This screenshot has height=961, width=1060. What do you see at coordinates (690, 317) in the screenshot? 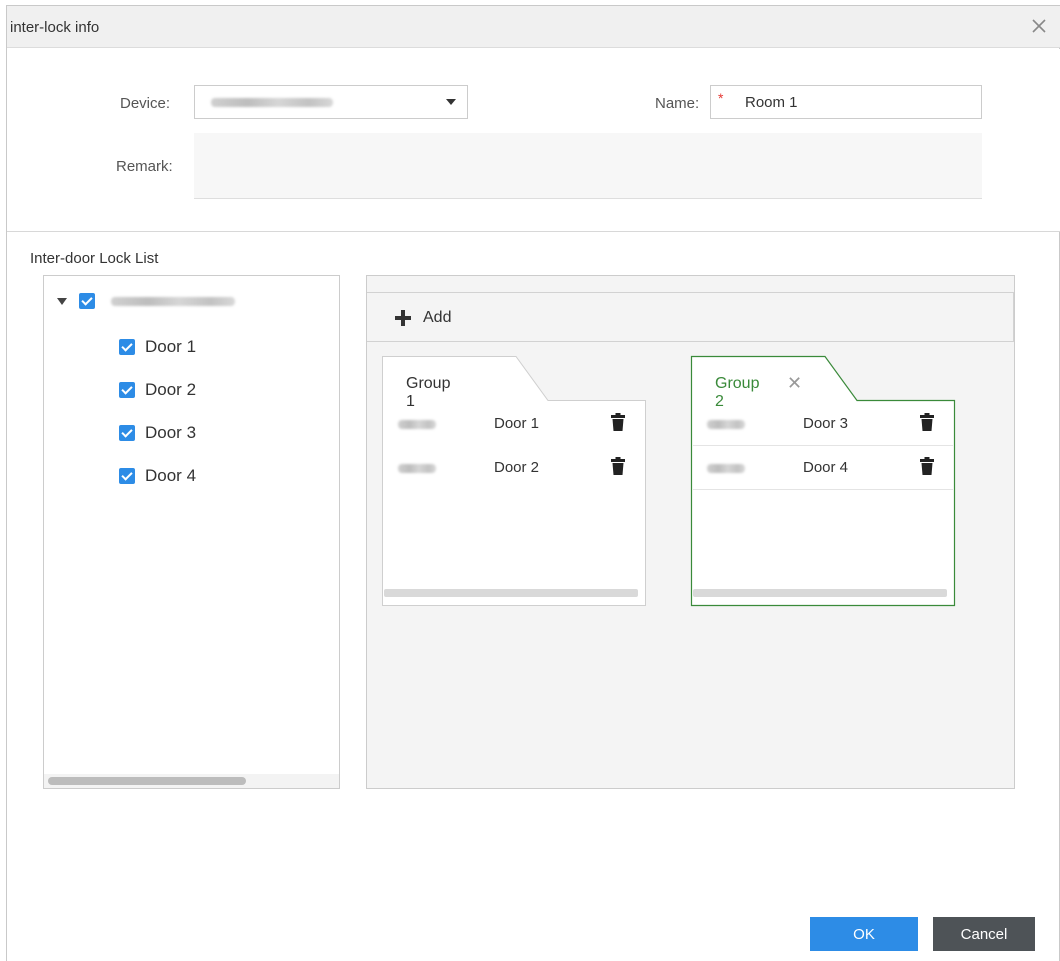
I see `add-group-button: Add` at bounding box center [690, 317].